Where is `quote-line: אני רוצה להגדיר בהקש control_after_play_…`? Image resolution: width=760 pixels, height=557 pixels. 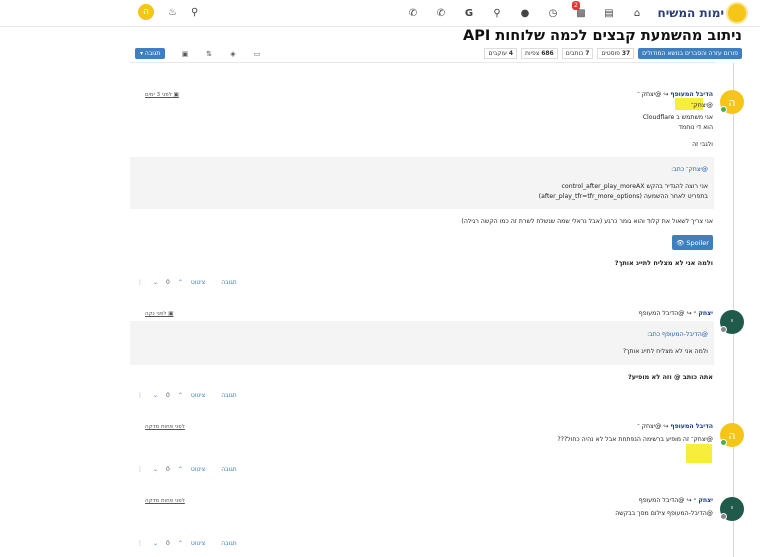 quote-line: אני רוצה להגדיר בהקש control_after_play_… is located at coordinates (634, 186).